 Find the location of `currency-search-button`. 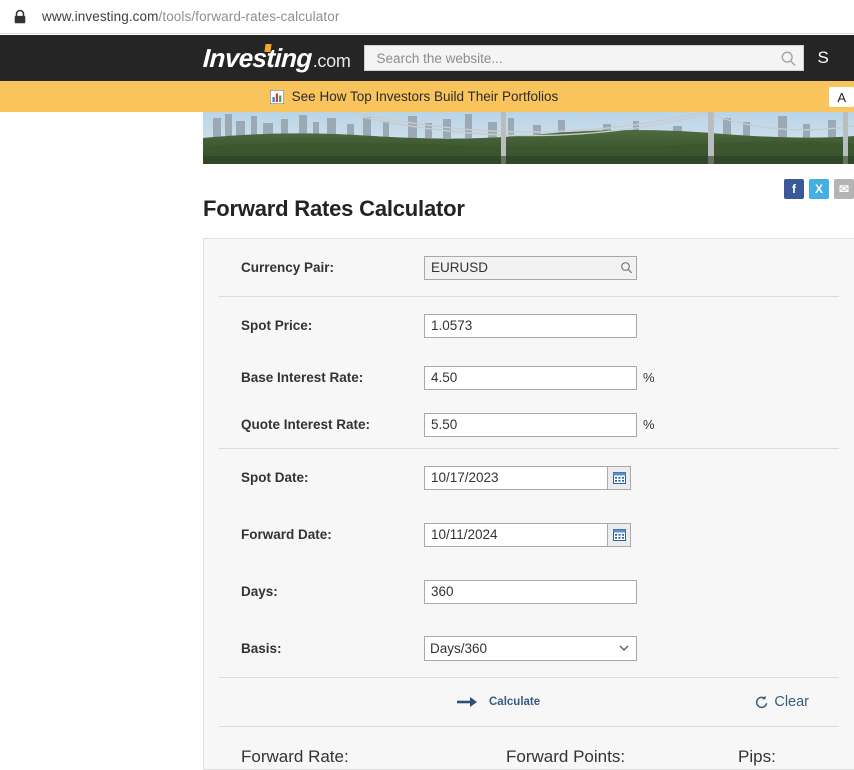

currency-search-button is located at coordinates (627, 267).